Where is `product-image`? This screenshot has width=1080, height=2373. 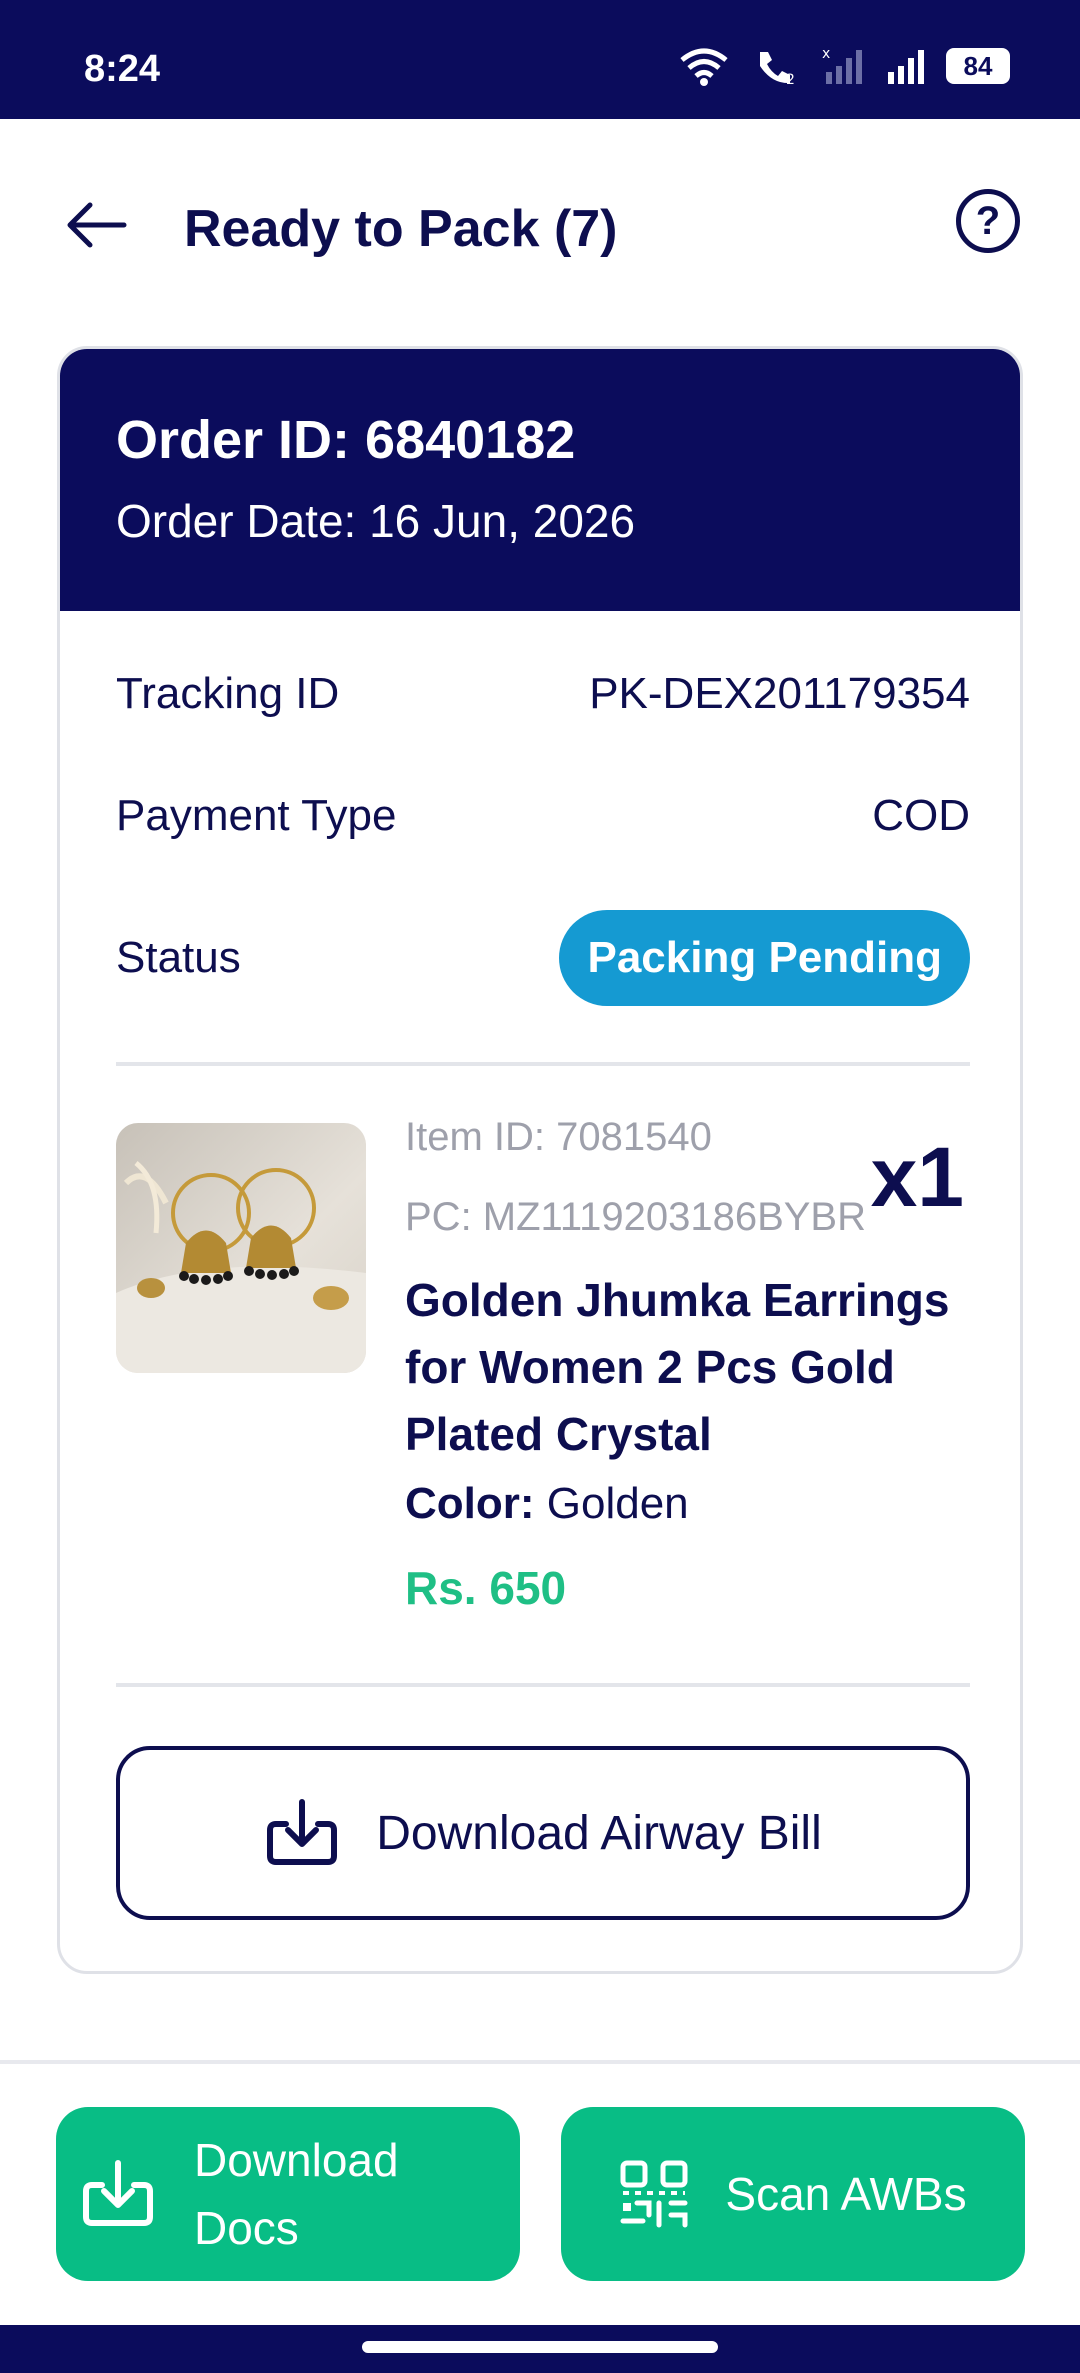
product-image is located at coordinates (241, 1248).